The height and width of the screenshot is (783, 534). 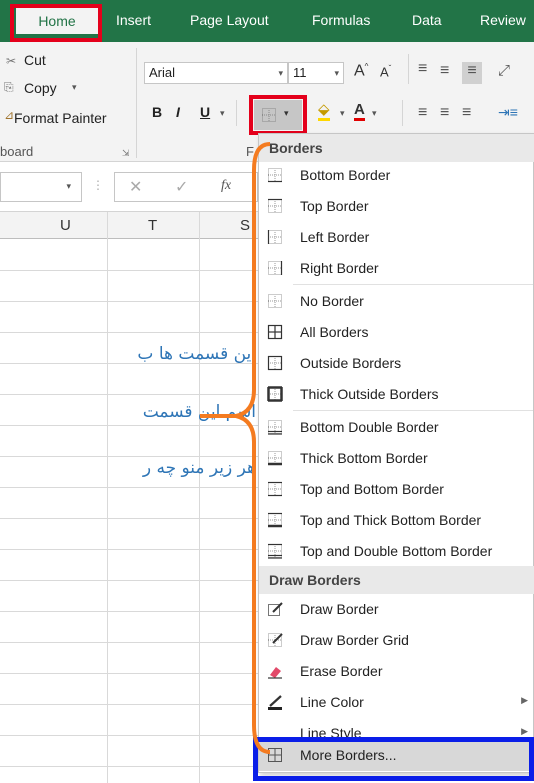 What do you see at coordinates (354, 640) in the screenshot?
I see `menu-item-label: Draw Border Grid` at bounding box center [354, 640].